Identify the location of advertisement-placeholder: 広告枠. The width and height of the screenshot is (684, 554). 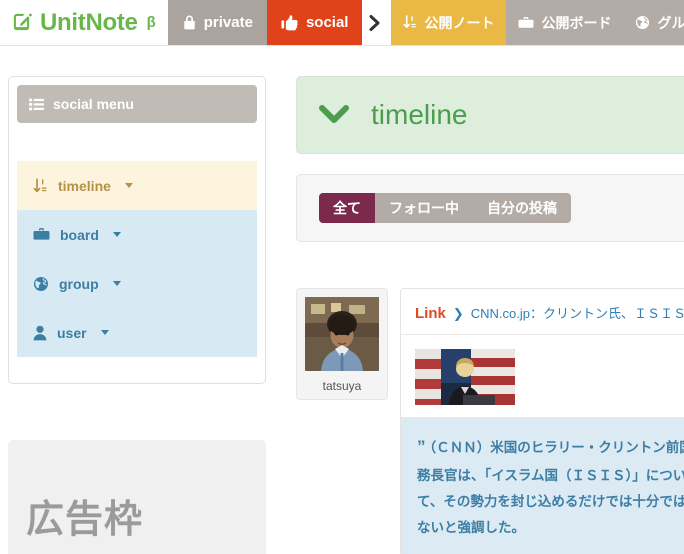
(137, 497).